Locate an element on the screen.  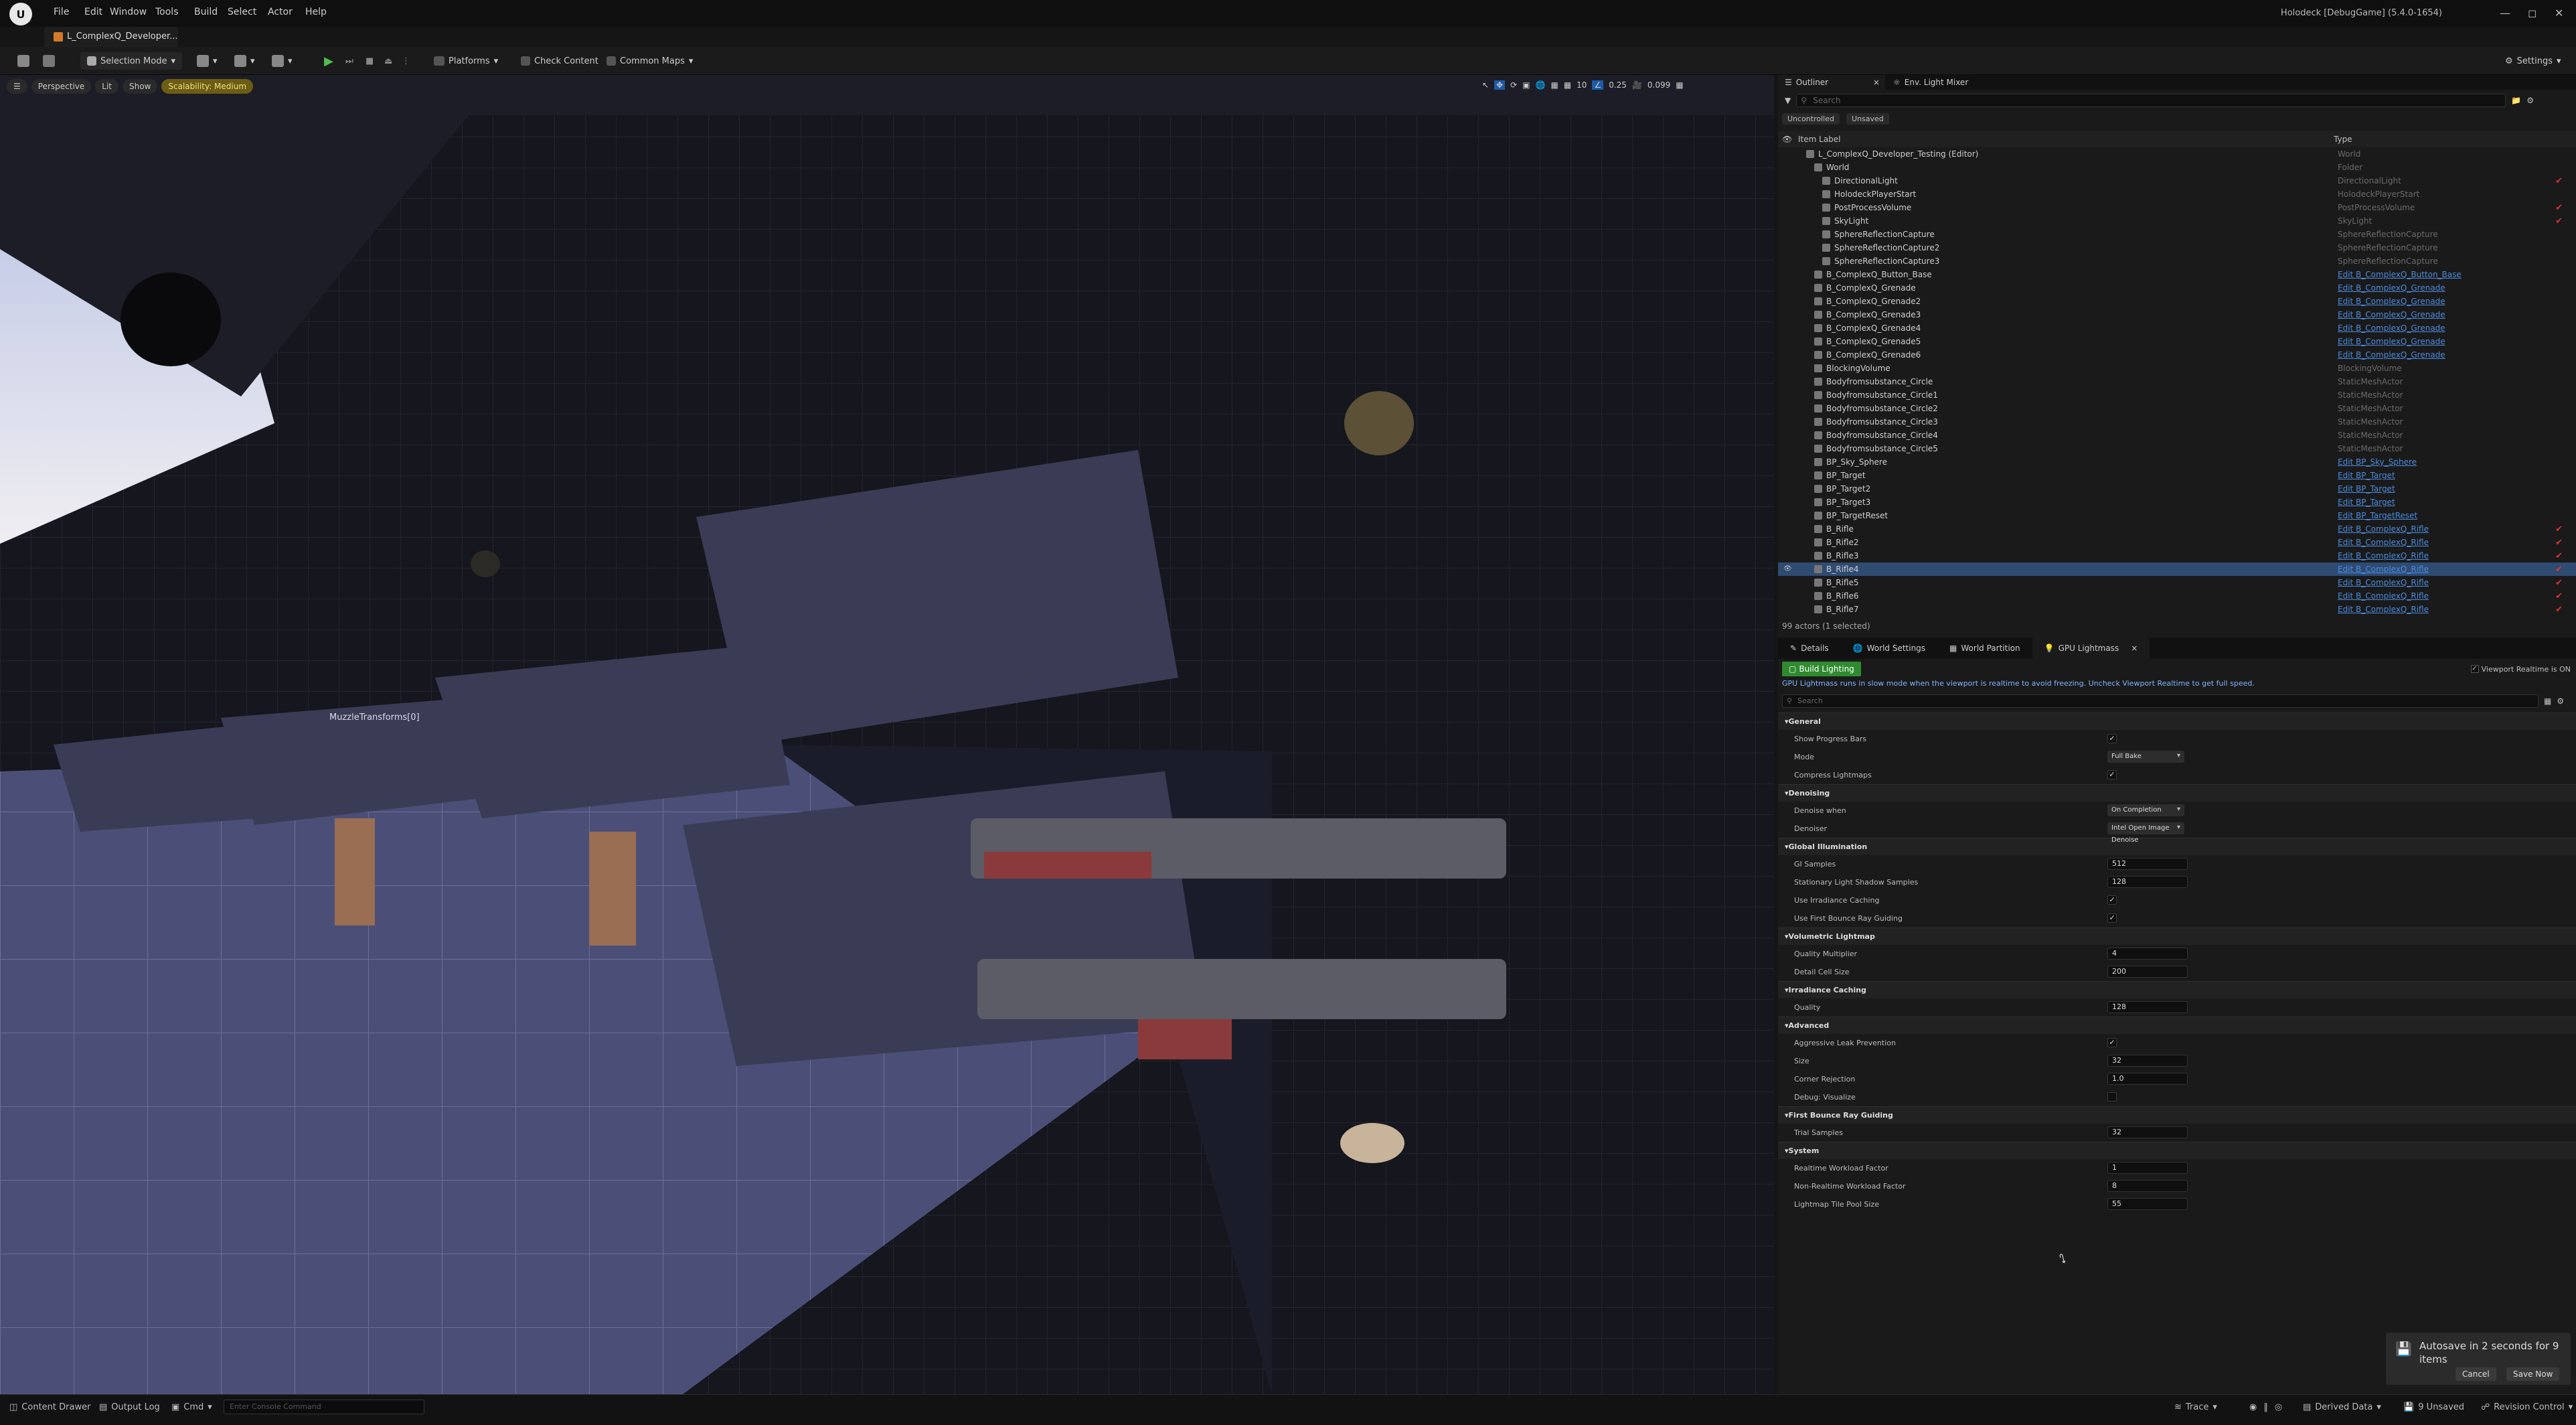
browse-icon is located at coordinates (49, 61).